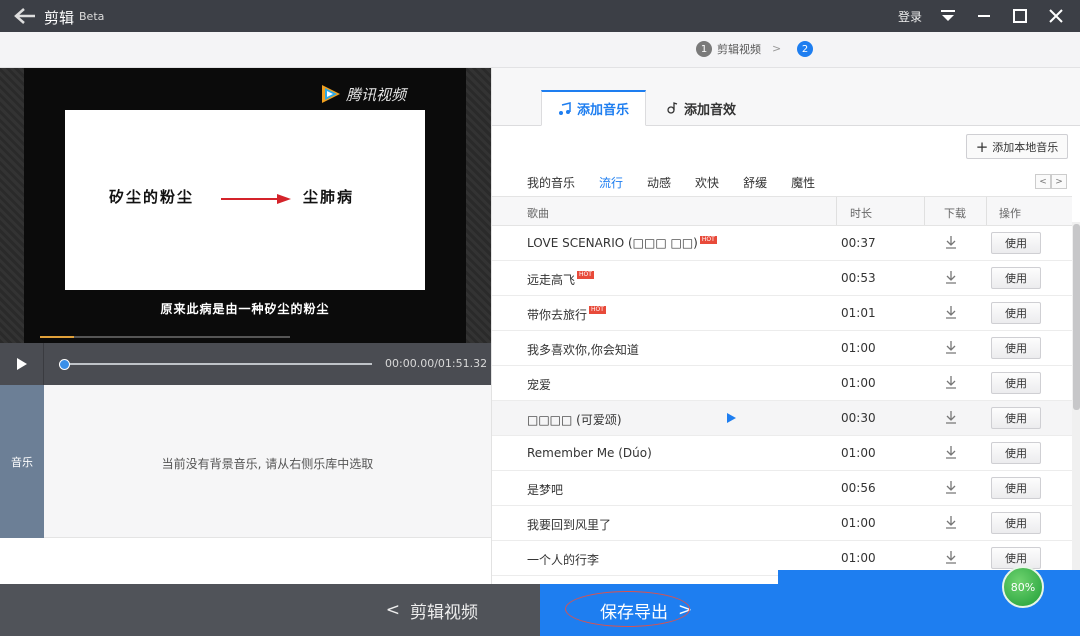  I want to click on embedded-player-bar, so click(245, 336).